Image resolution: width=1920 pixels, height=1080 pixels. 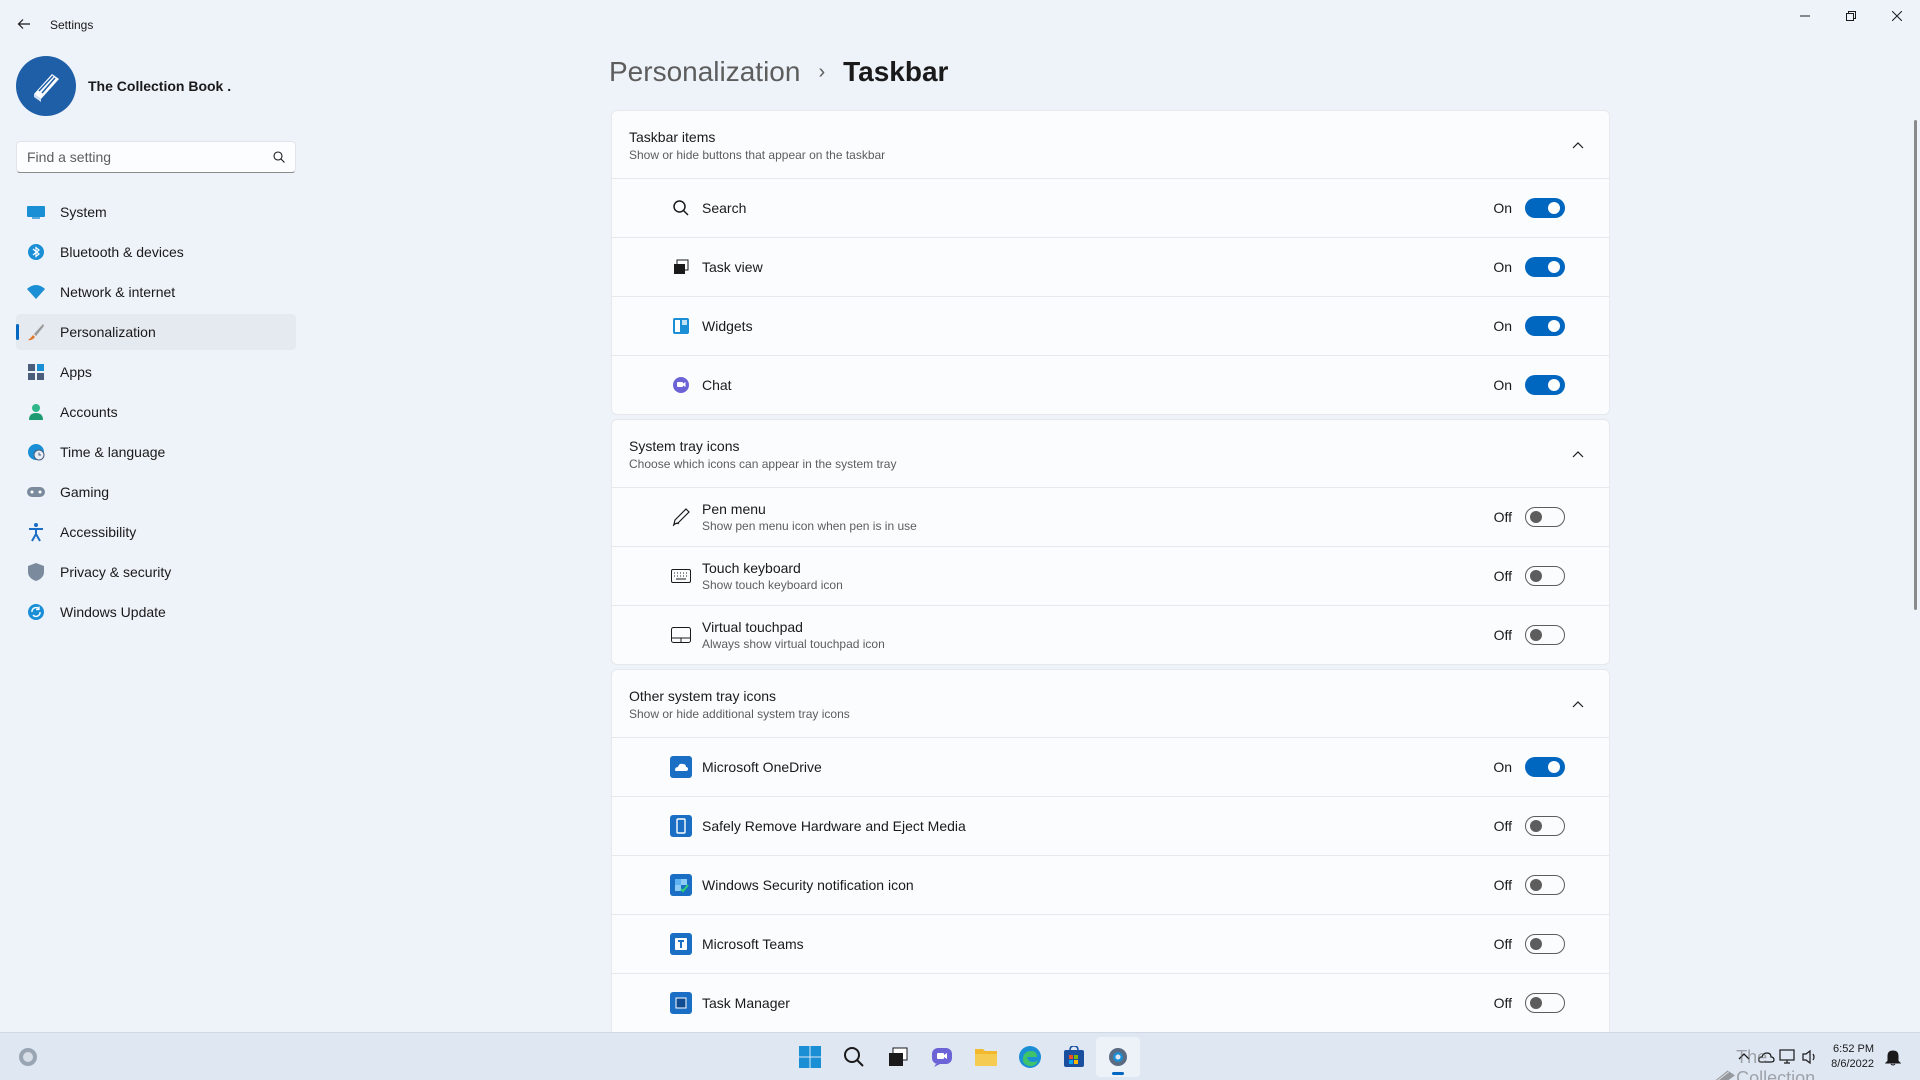 I want to click on search-toggle, so click(x=1545, y=208).